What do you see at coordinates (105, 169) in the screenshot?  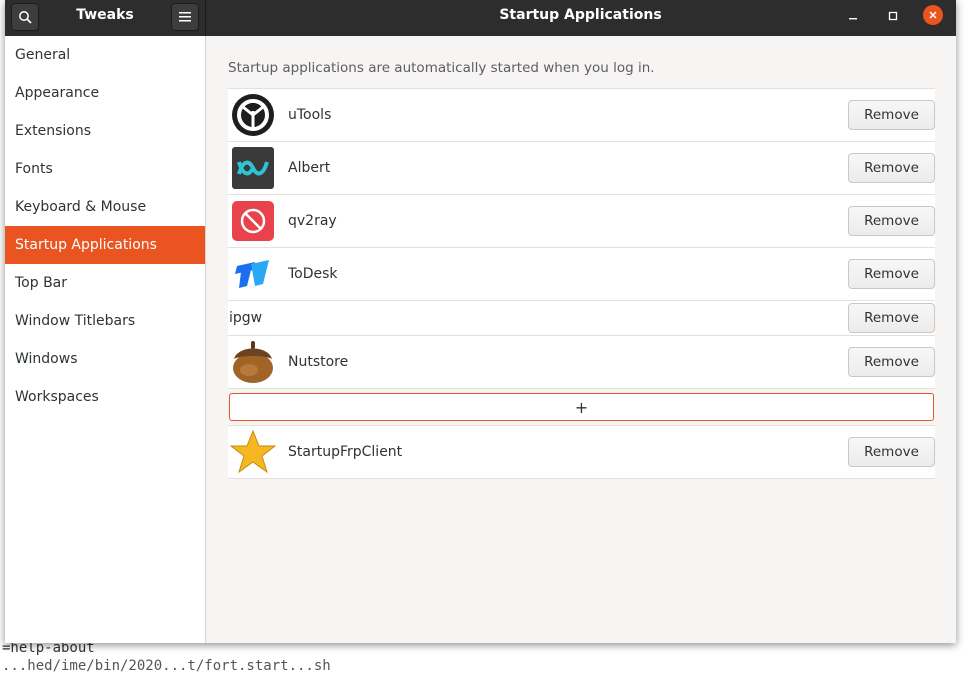 I see `sidebar-item-fonts: Fonts` at bounding box center [105, 169].